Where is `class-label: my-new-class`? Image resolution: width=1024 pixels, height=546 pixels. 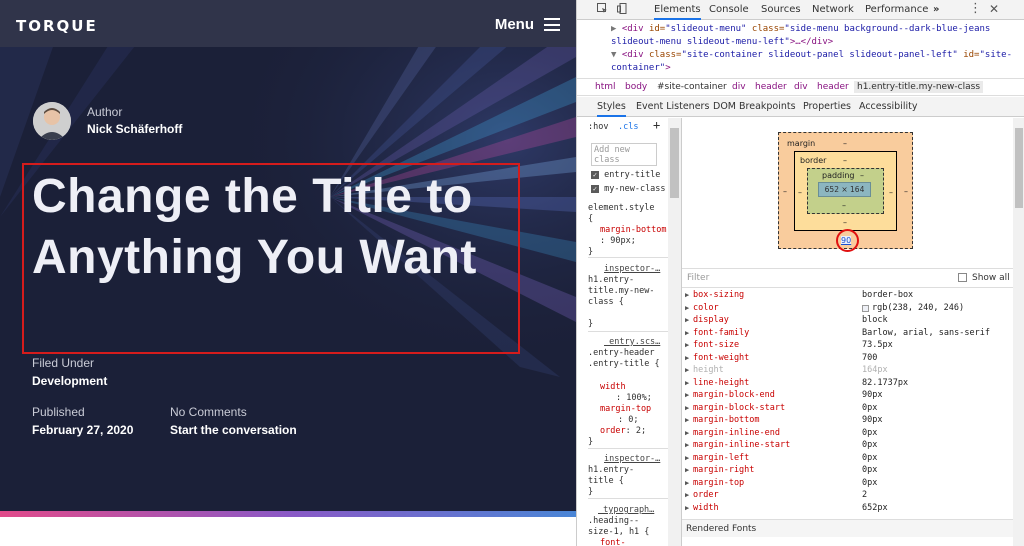
class-label: my-new-class is located at coordinates (635, 189).